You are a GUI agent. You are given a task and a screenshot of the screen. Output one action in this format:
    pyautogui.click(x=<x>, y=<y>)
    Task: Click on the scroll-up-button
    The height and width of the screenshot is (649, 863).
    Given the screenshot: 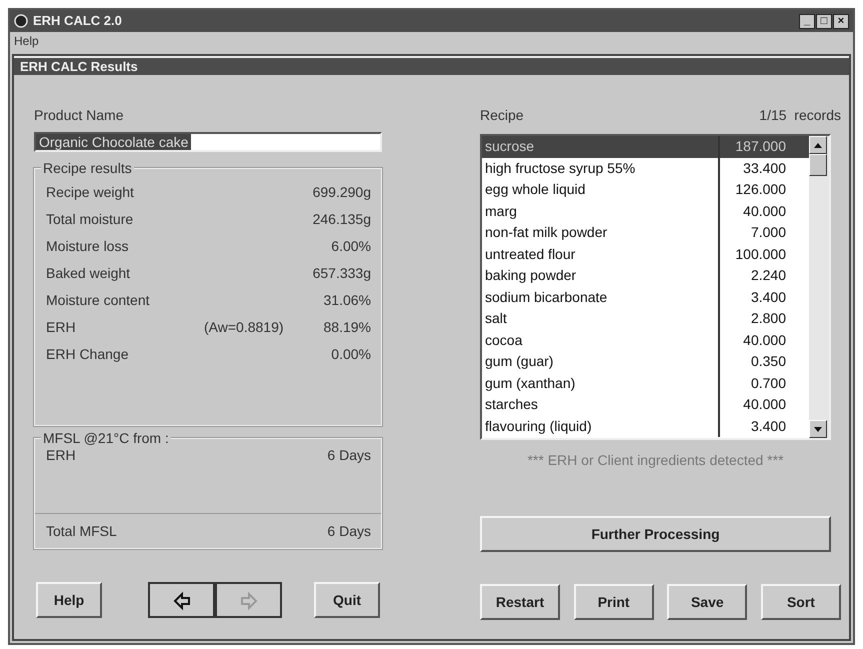 What is the action you would take?
    pyautogui.click(x=818, y=145)
    